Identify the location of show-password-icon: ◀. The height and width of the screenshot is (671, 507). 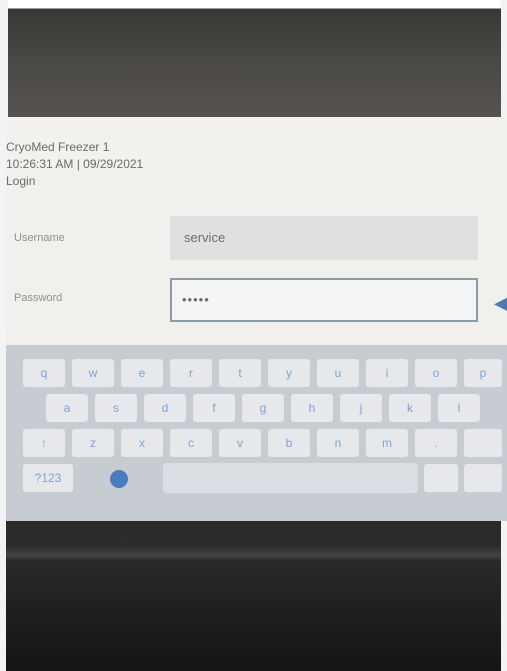
(500, 303).